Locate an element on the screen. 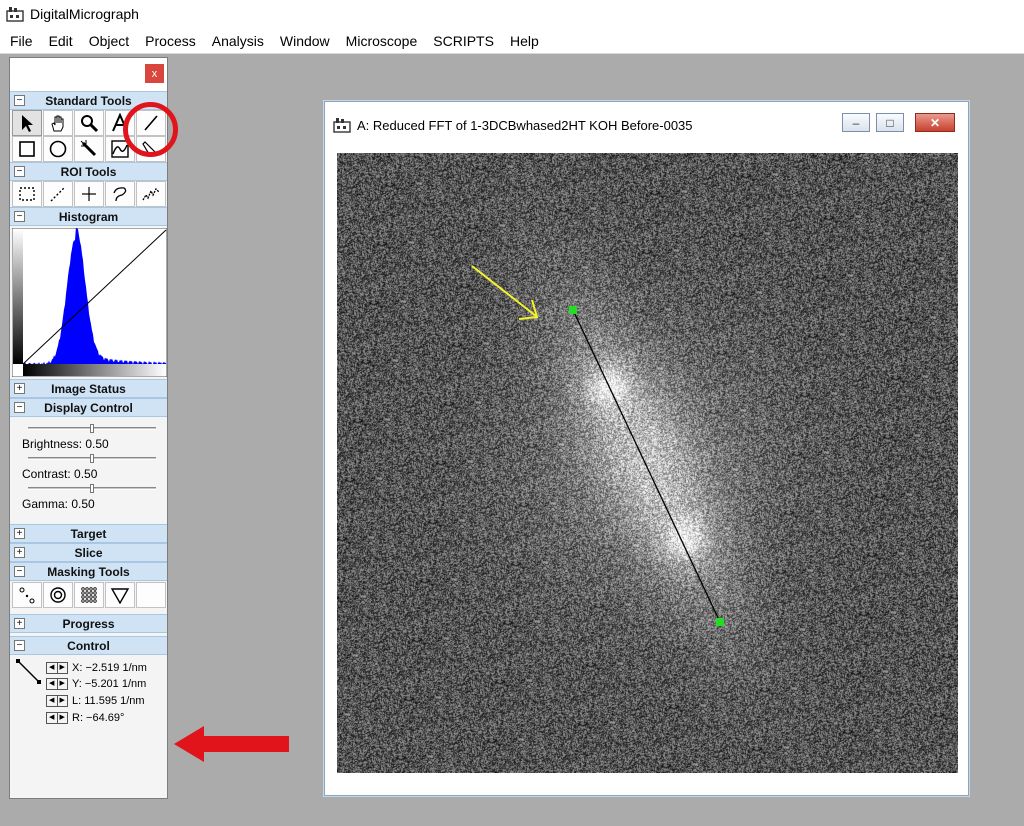 The width and height of the screenshot is (1024, 826). section-title: Target is located at coordinates (88, 533).